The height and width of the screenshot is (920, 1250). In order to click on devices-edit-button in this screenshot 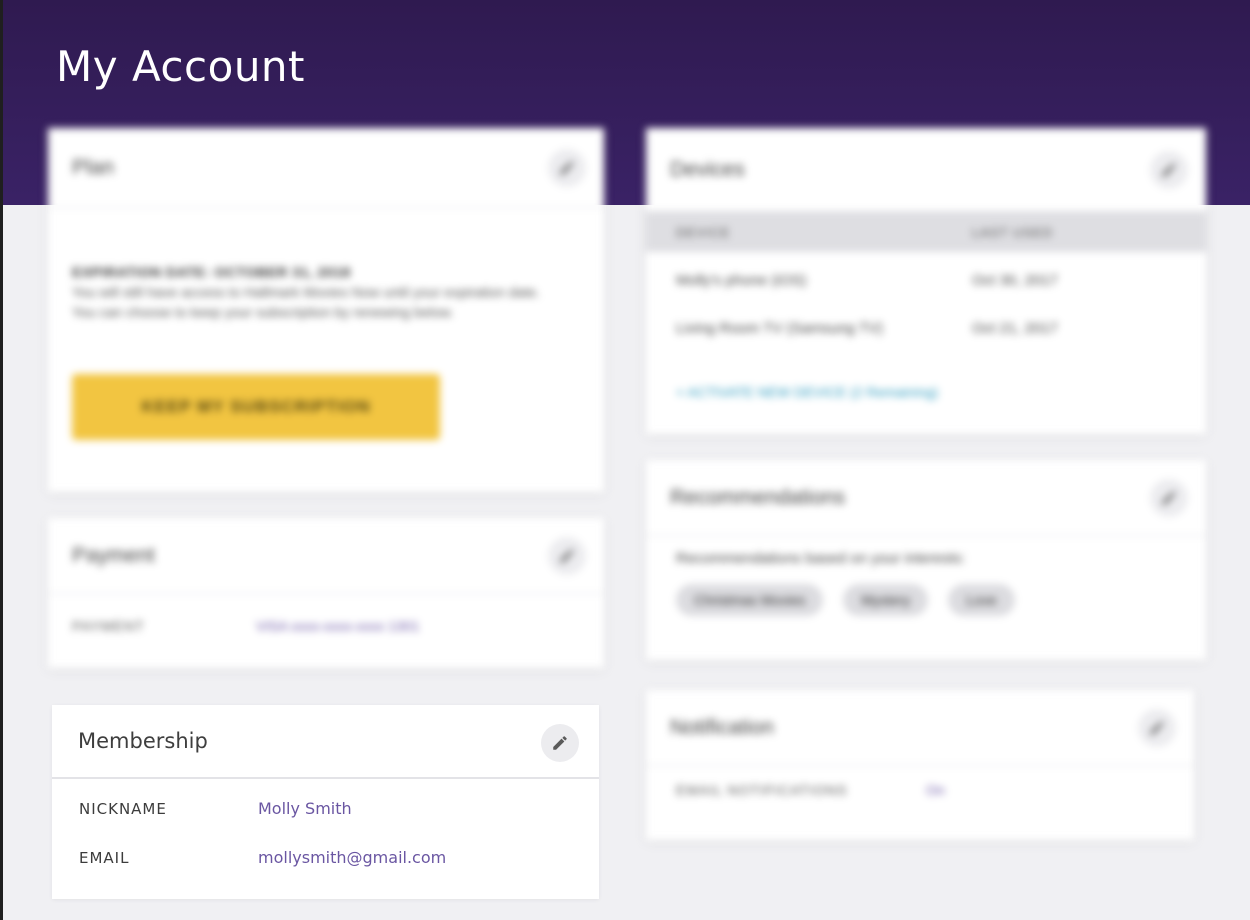, I will do `click(1169, 169)`.